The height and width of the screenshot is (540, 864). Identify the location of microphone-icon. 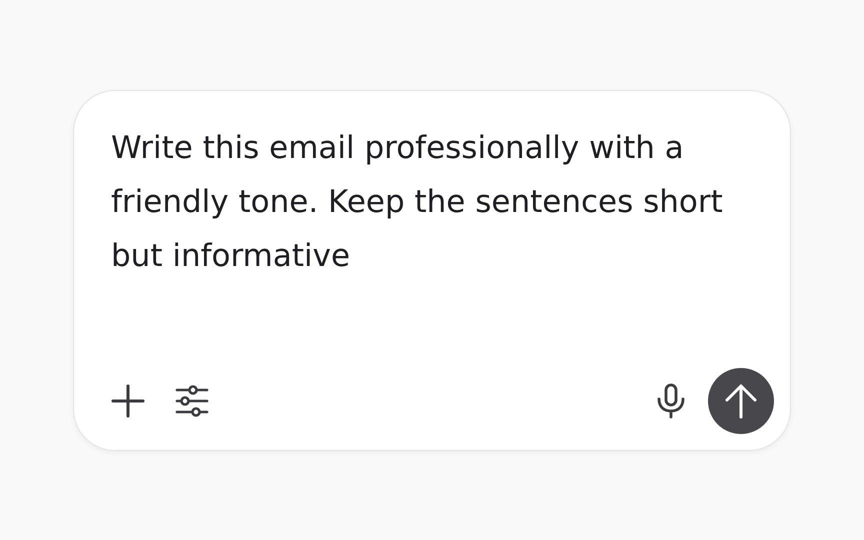
(671, 400).